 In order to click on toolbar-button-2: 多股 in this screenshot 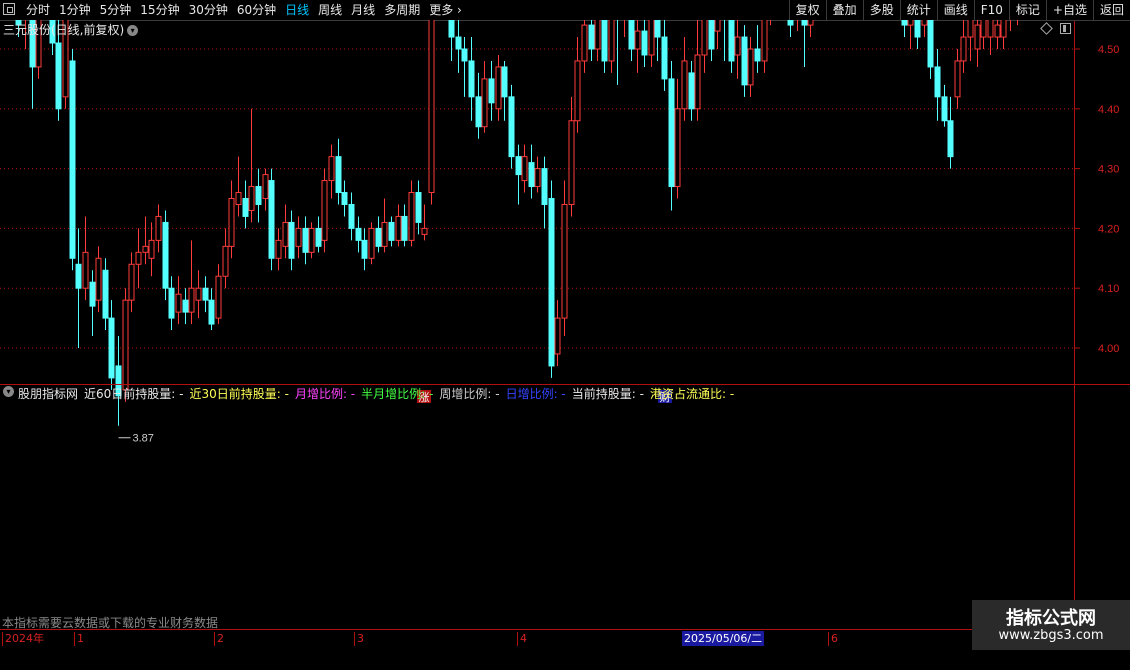, I will do `click(881, 10)`.